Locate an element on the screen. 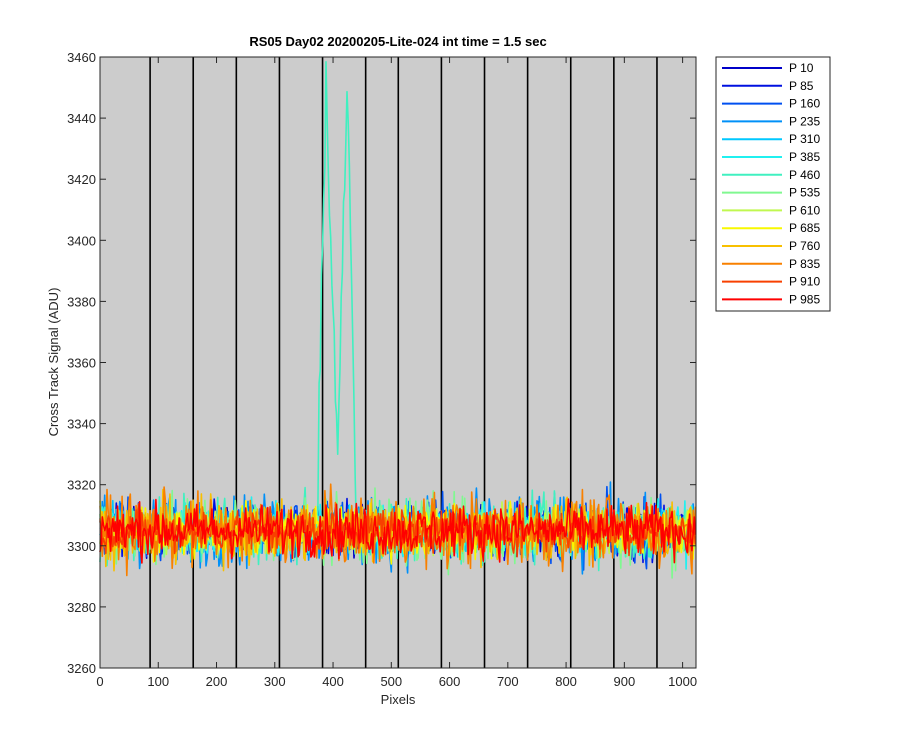  y-axis-label: Cross Track Signal (ADU) is located at coordinates (53, 362).